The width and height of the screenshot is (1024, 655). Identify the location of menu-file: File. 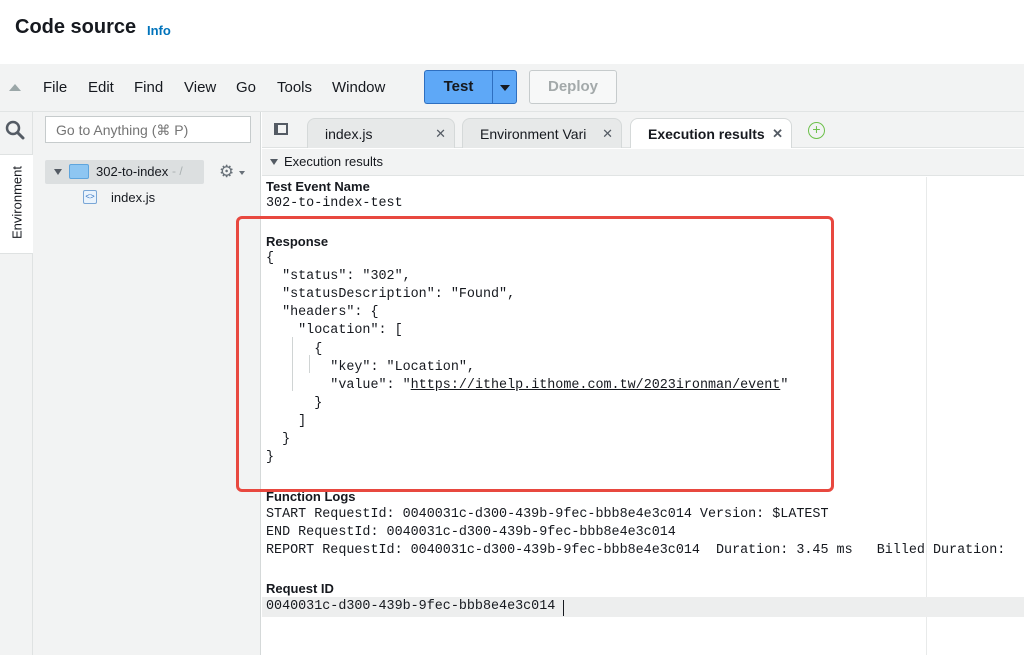
(55, 87).